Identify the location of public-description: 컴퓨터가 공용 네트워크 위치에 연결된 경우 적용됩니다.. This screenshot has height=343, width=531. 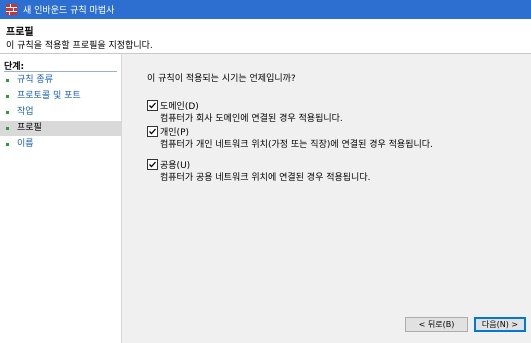
(265, 178).